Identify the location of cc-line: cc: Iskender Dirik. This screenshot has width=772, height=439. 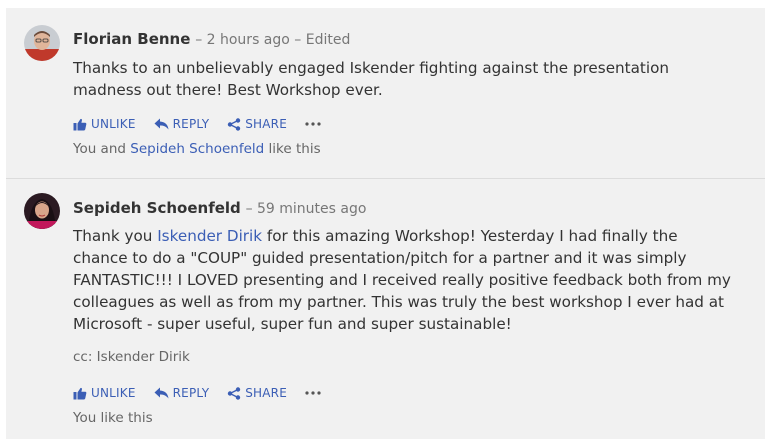
(131, 357).